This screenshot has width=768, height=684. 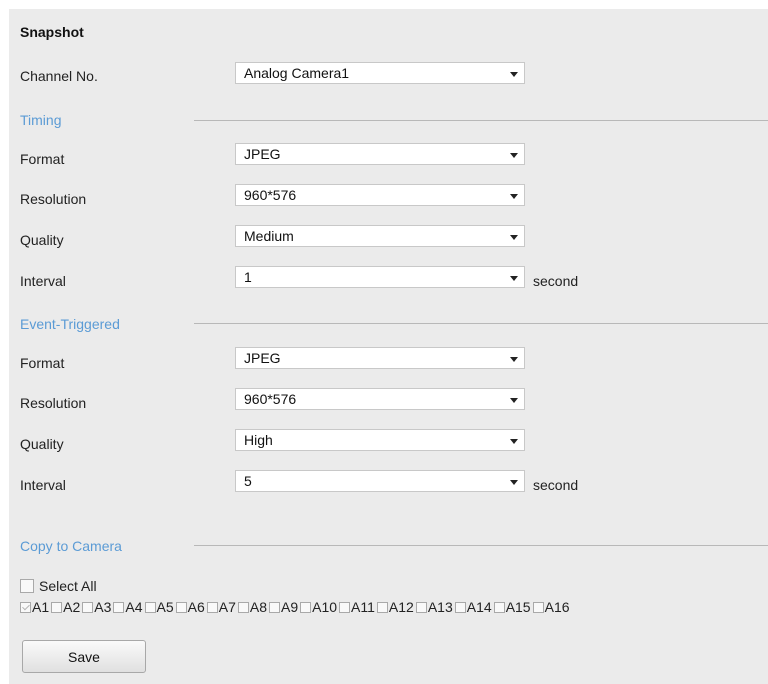 I want to click on camera-label: A6, so click(x=196, y=607).